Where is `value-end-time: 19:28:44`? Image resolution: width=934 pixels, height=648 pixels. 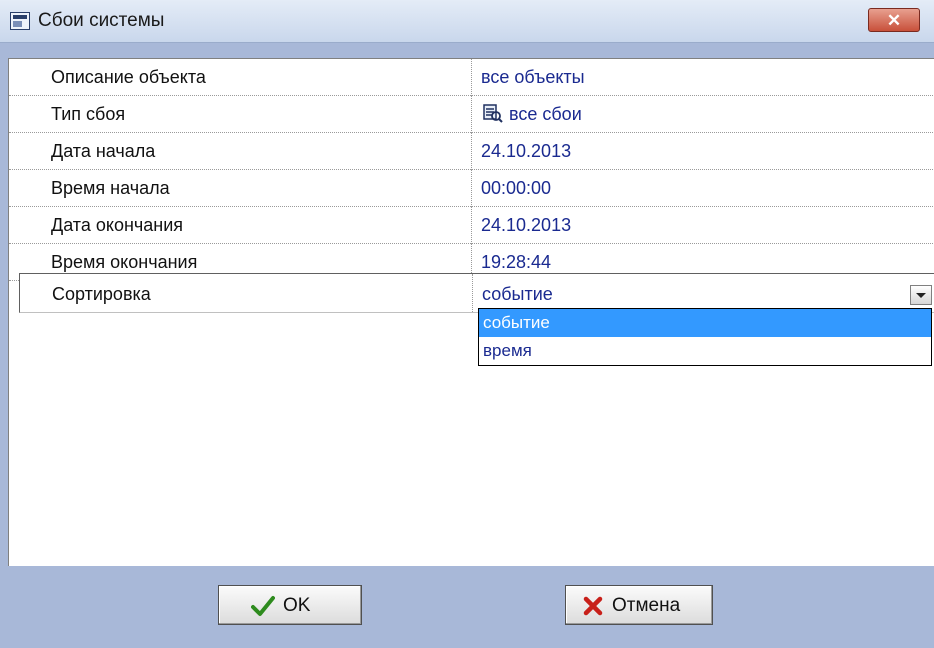
value-end-time: 19:28:44 is located at coordinates (516, 262).